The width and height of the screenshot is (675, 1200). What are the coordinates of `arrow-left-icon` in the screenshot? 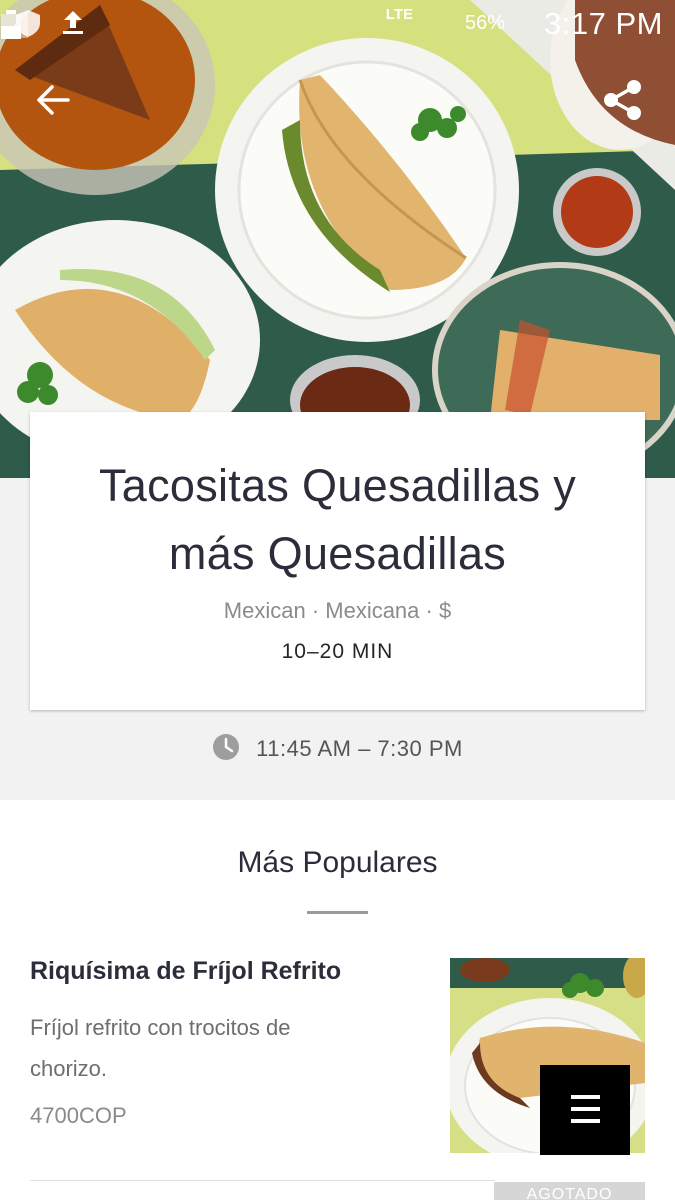 It's located at (53, 100).